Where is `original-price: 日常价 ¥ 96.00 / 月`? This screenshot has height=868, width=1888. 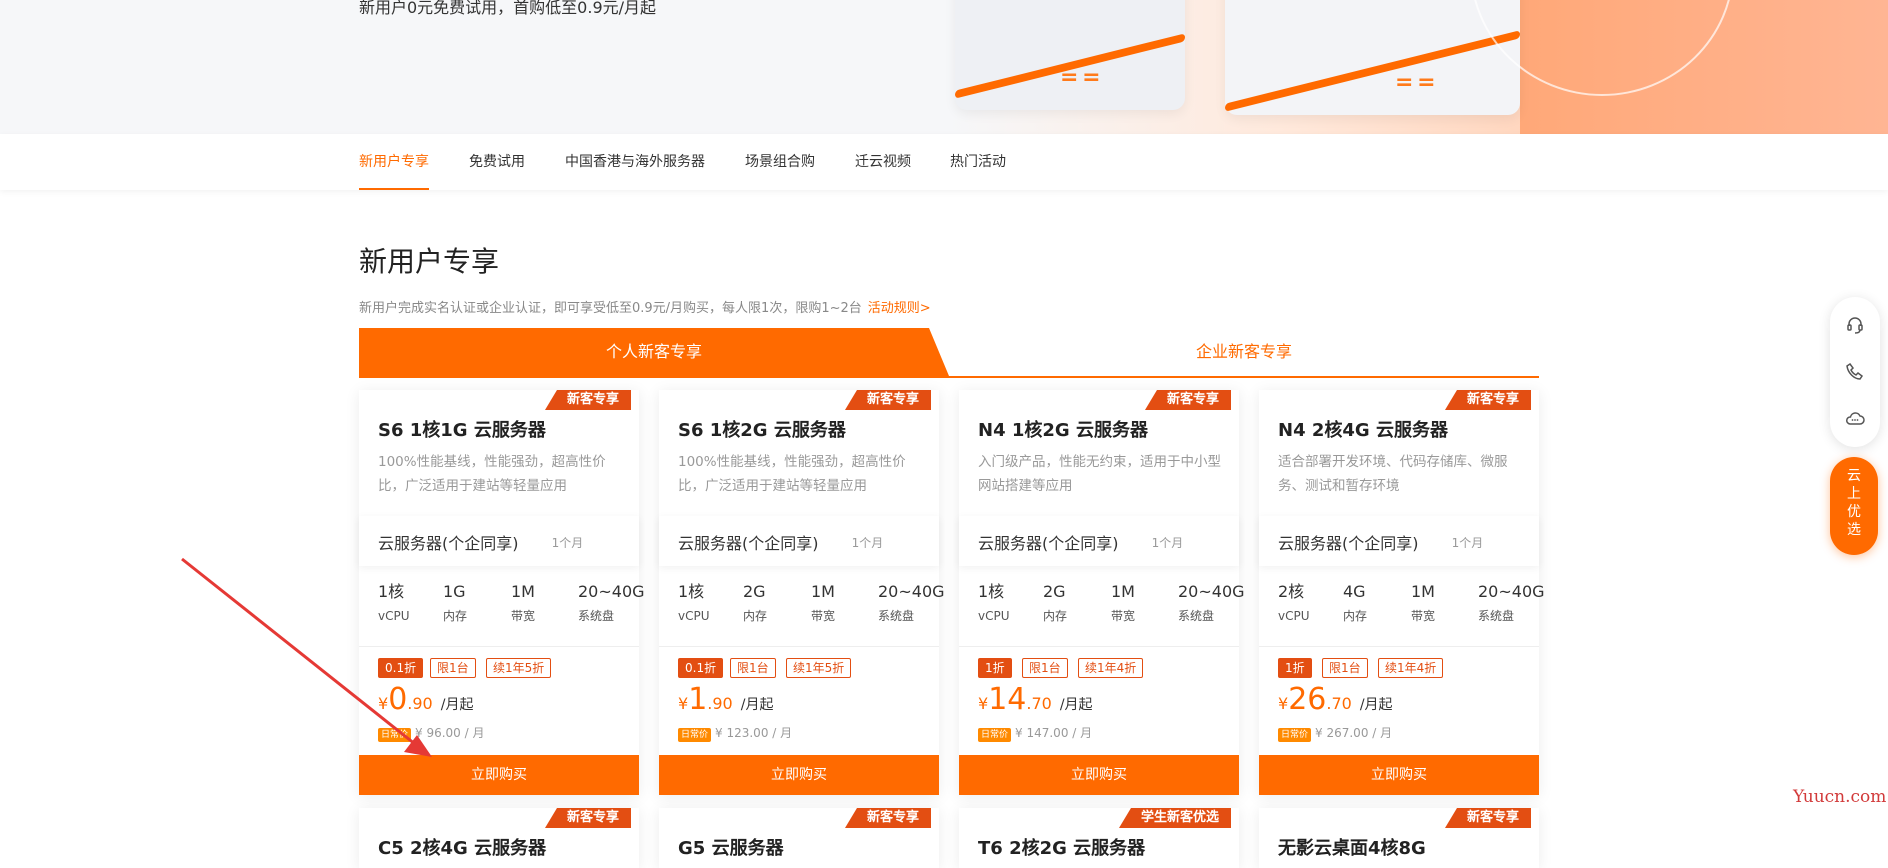
original-price: 日常价 ¥ 96.00 / 月 is located at coordinates (431, 733).